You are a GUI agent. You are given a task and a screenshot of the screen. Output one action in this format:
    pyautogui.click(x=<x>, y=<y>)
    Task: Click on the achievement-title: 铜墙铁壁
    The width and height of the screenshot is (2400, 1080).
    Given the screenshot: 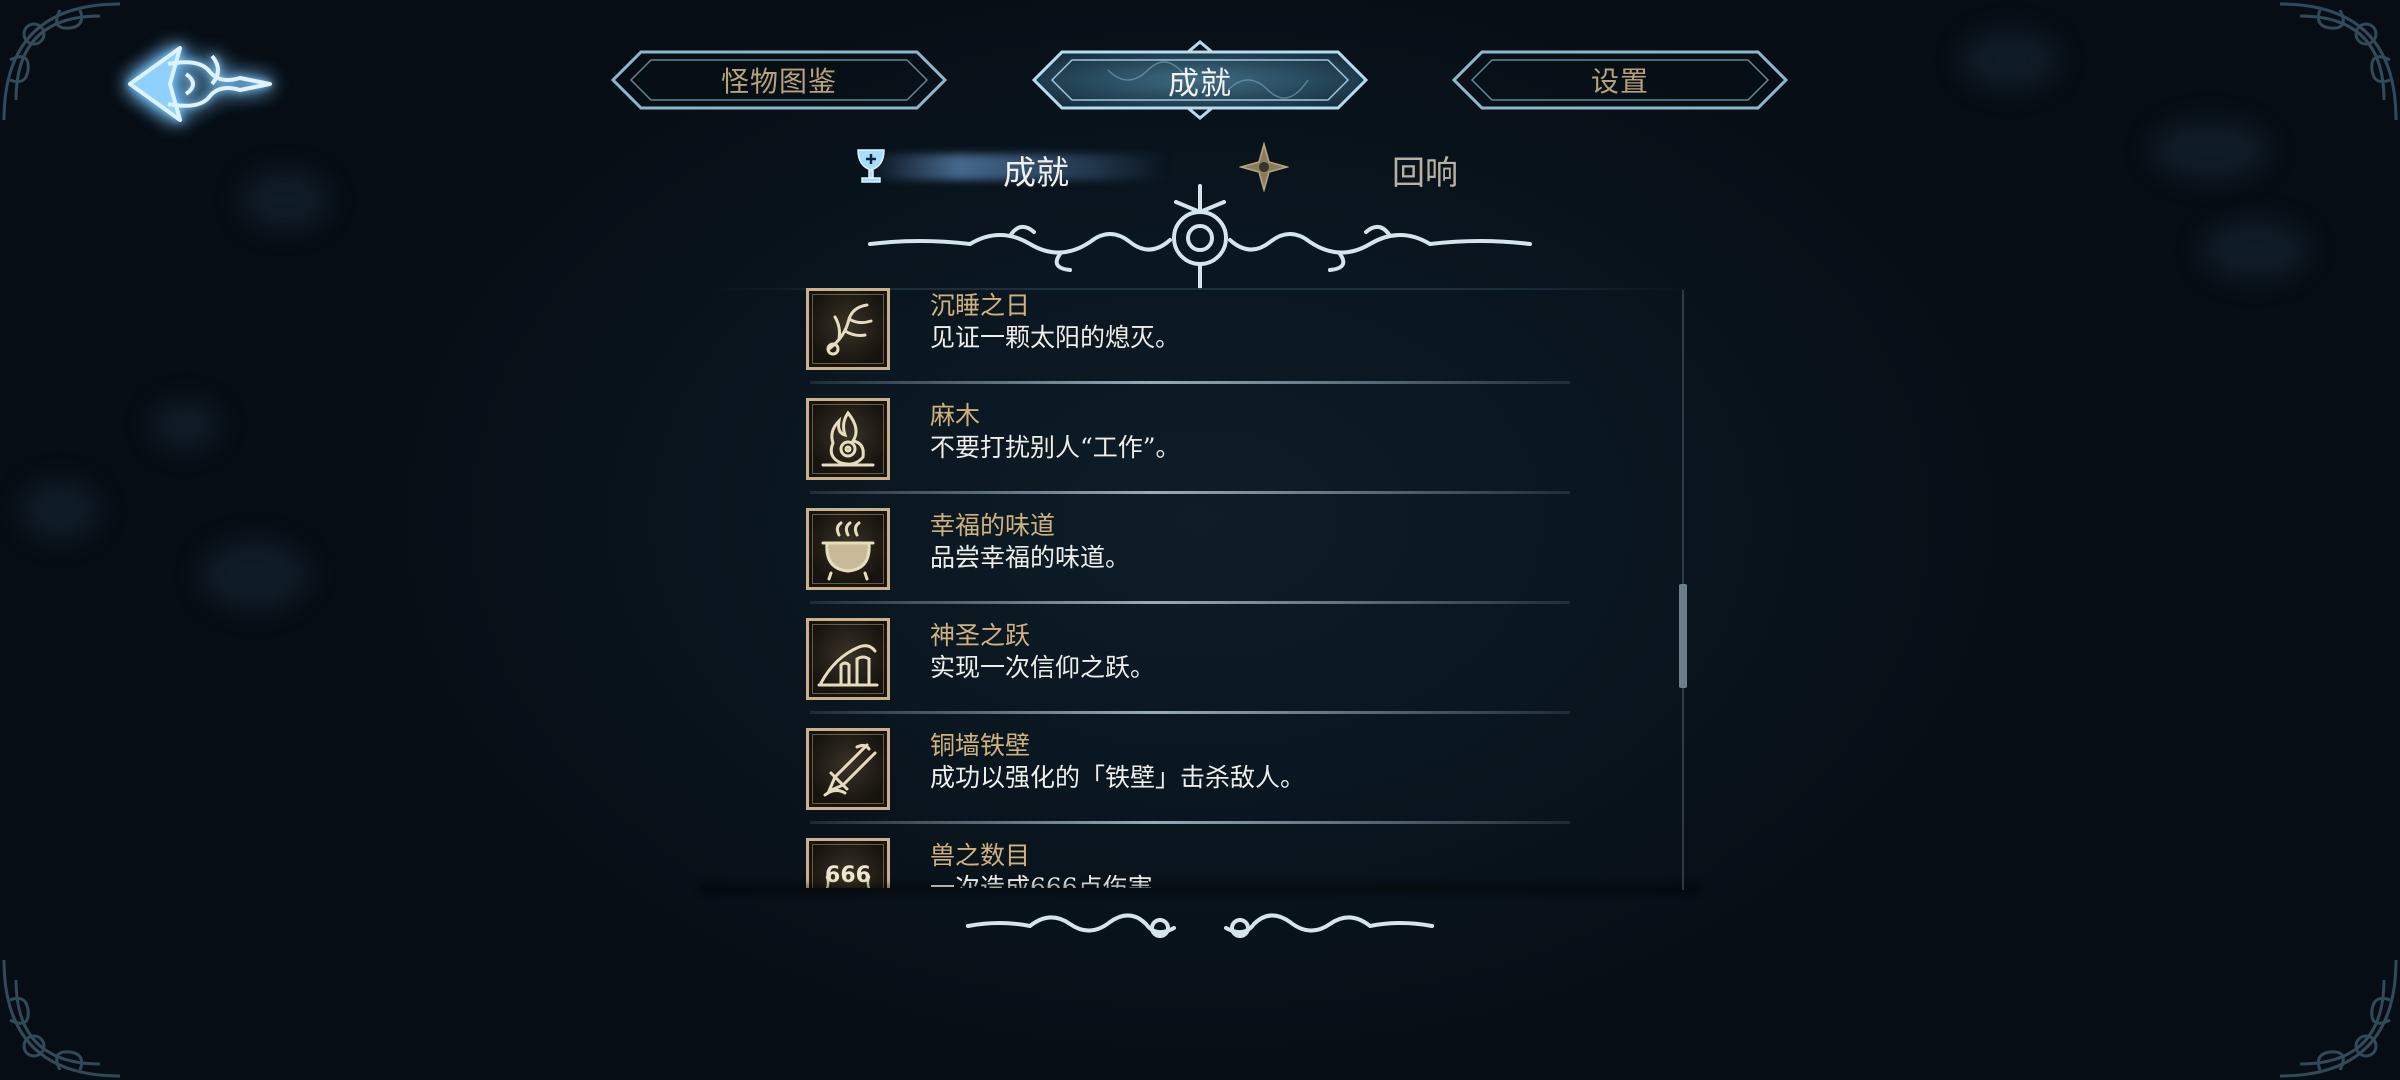 What is the action you would take?
    pyautogui.click(x=980, y=745)
    